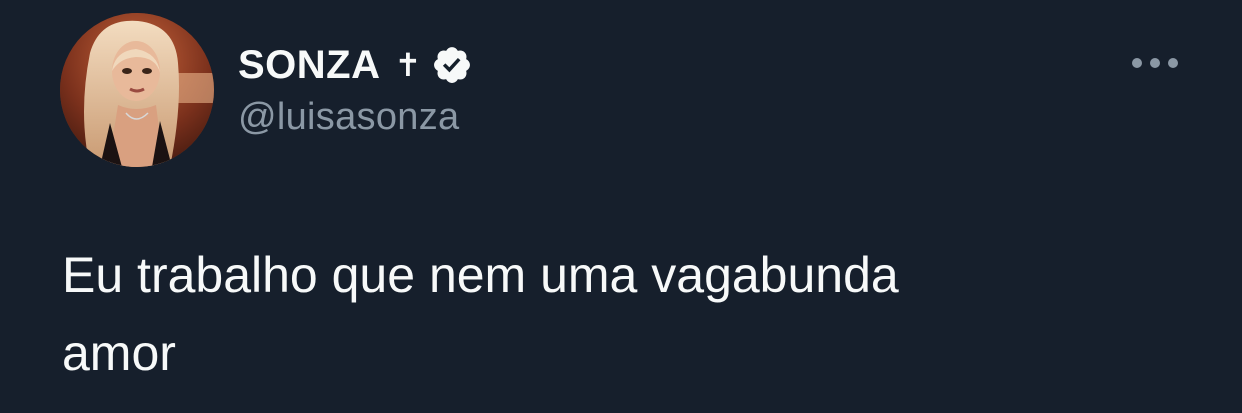 This screenshot has width=1242, height=413. Describe the element at coordinates (408, 65) in the screenshot. I see `cross-emoji-icon: ✝` at that location.